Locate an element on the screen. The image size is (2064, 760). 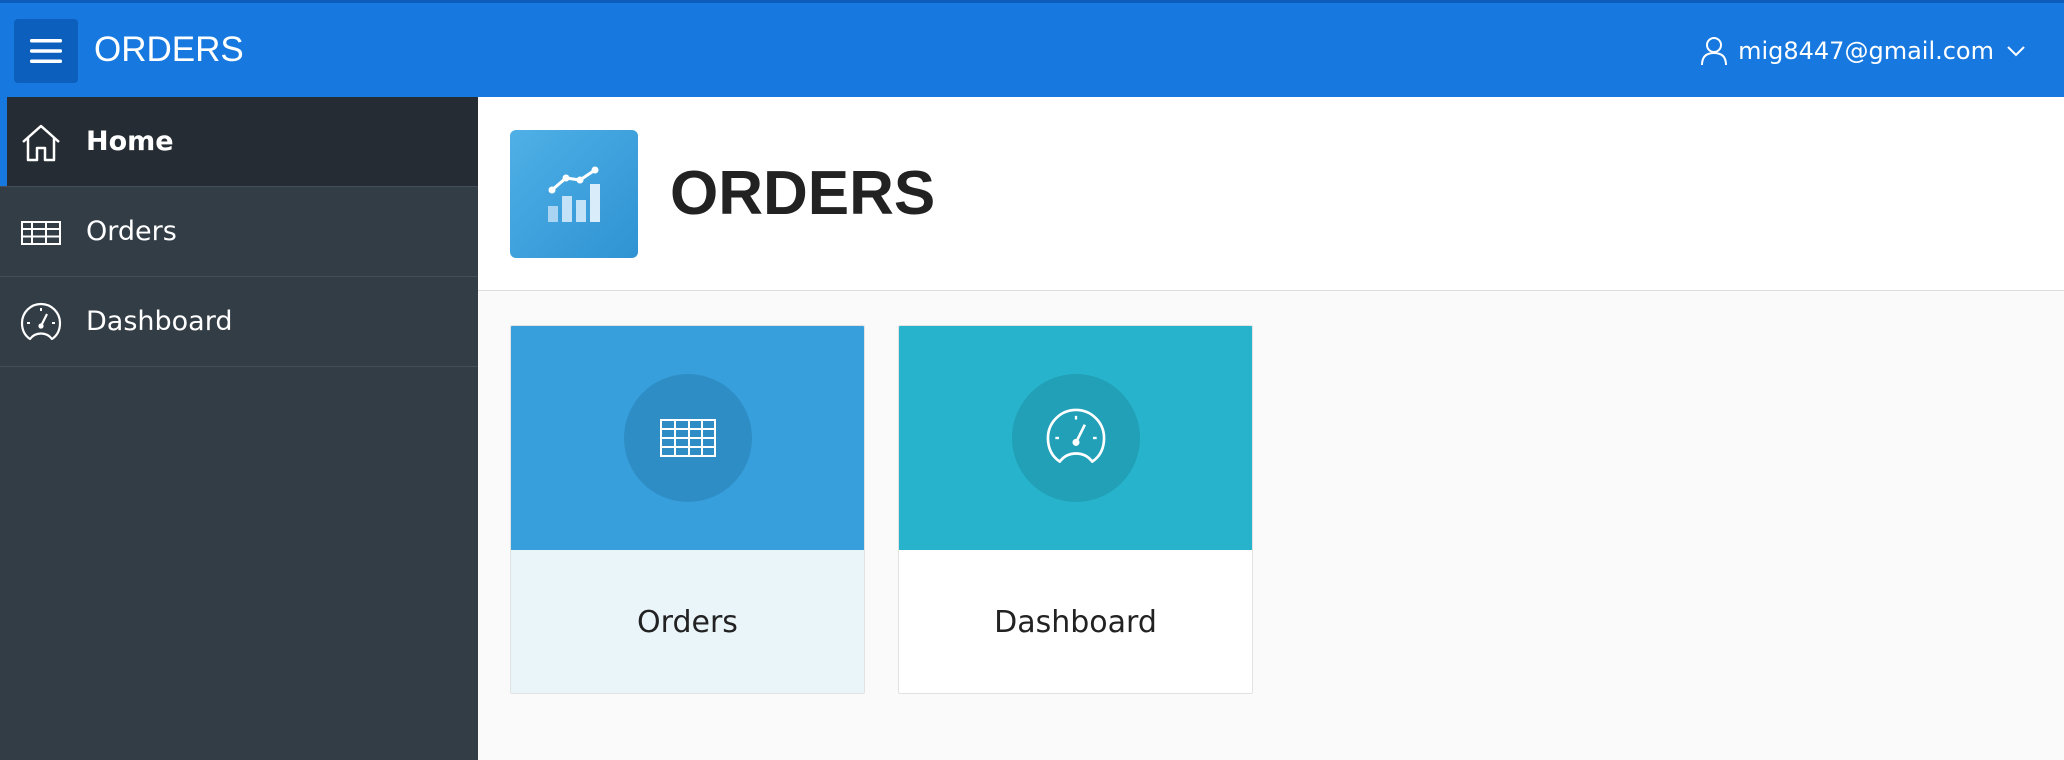
hamburger-menu-icon is located at coordinates (46, 51).